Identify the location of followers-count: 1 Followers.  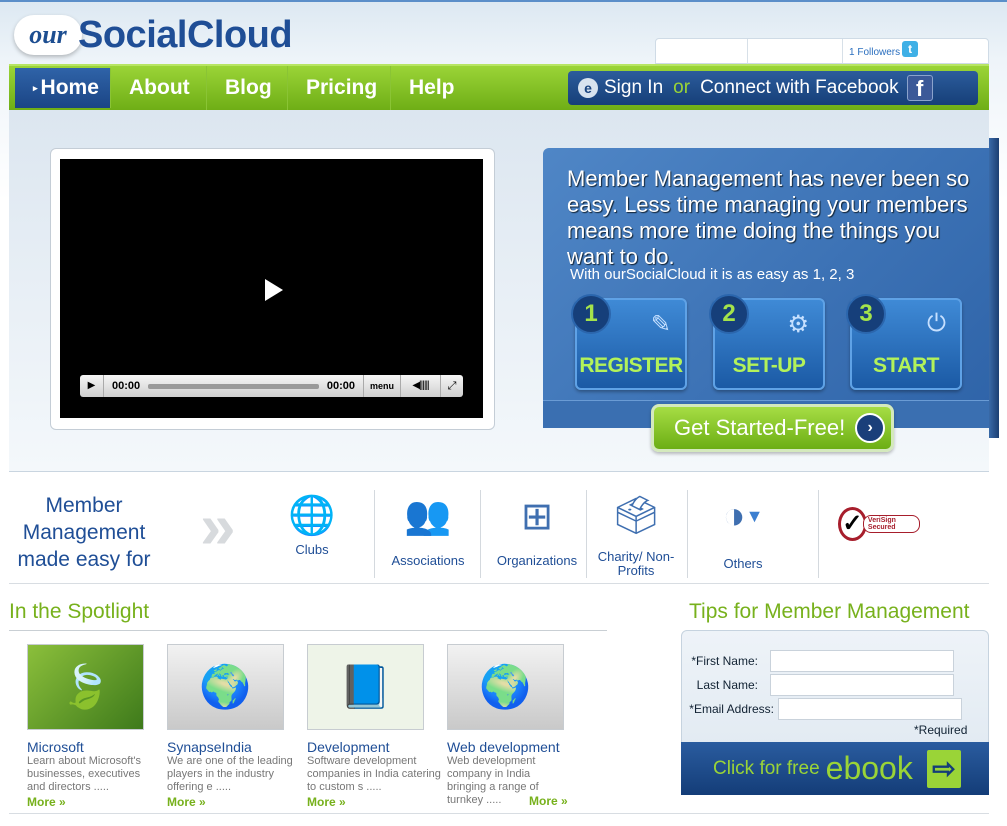
(875, 52).